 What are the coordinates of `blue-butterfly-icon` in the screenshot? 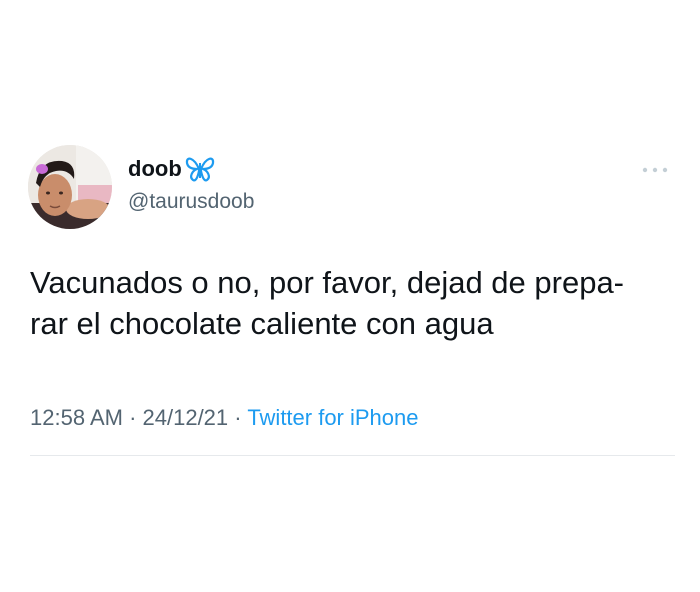 It's located at (200, 169).